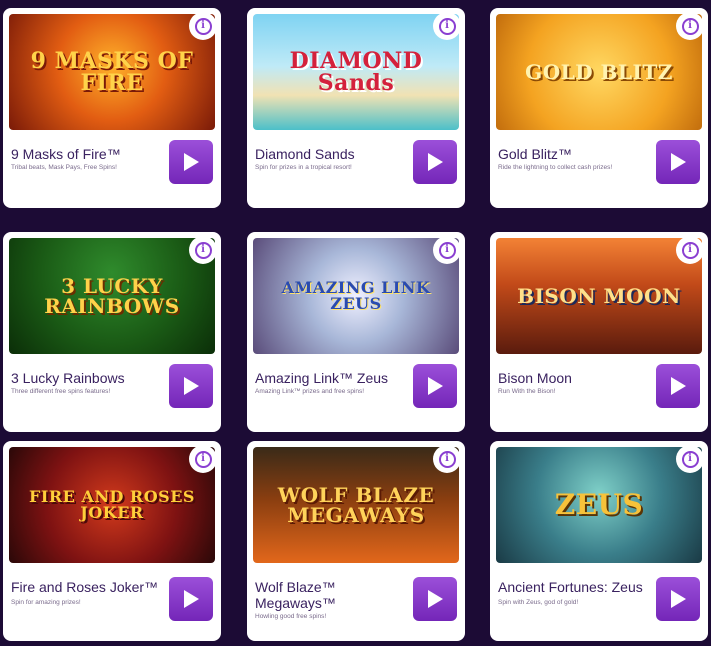 The width and height of the screenshot is (711, 646). What do you see at coordinates (66, 154) in the screenshot?
I see `game-title: 9 Masks of Fire™` at bounding box center [66, 154].